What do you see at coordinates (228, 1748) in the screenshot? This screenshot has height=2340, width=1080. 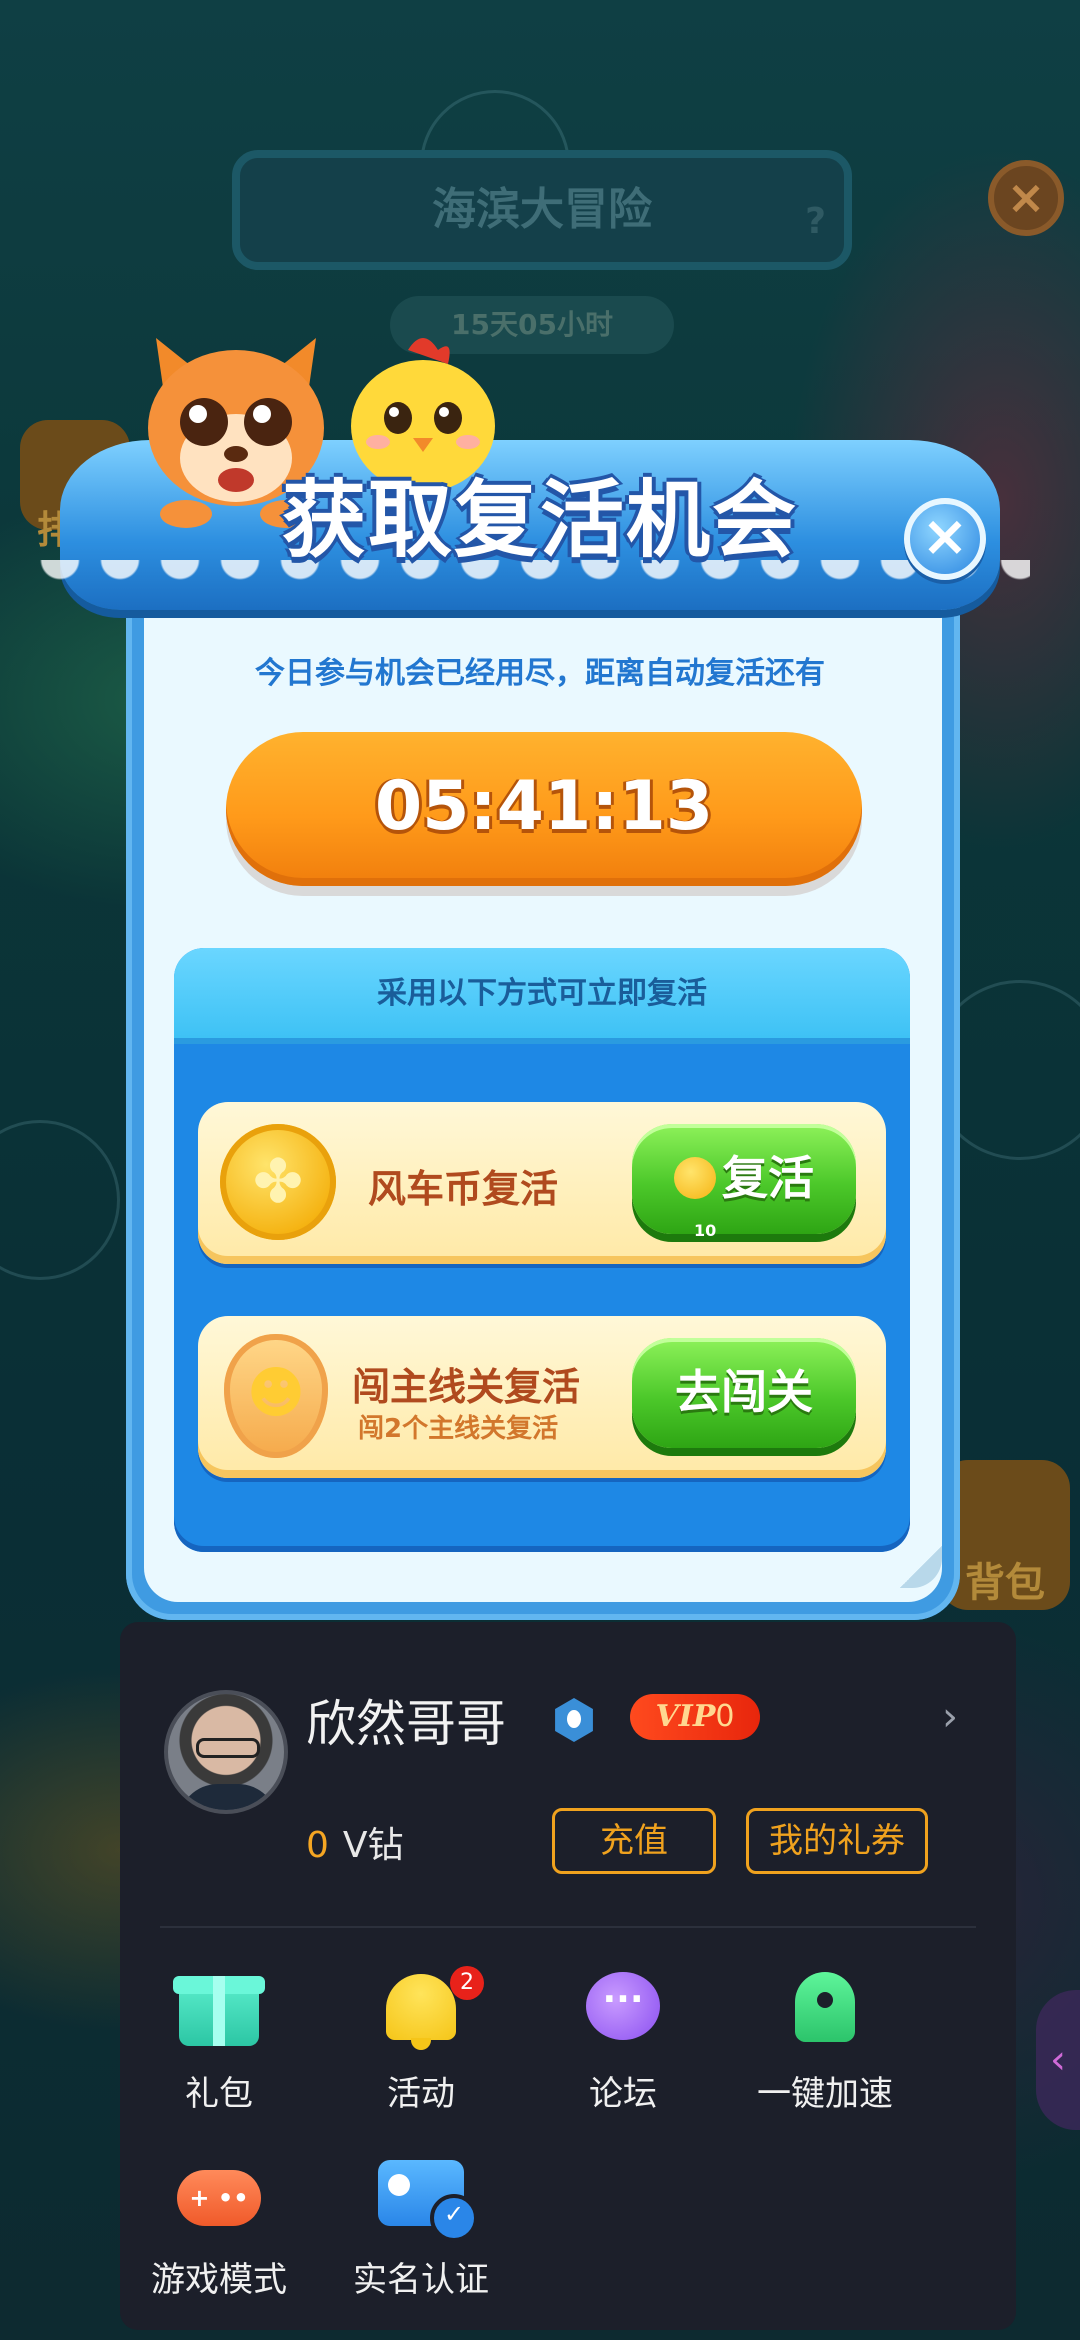 I see `avatar-glasses` at bounding box center [228, 1748].